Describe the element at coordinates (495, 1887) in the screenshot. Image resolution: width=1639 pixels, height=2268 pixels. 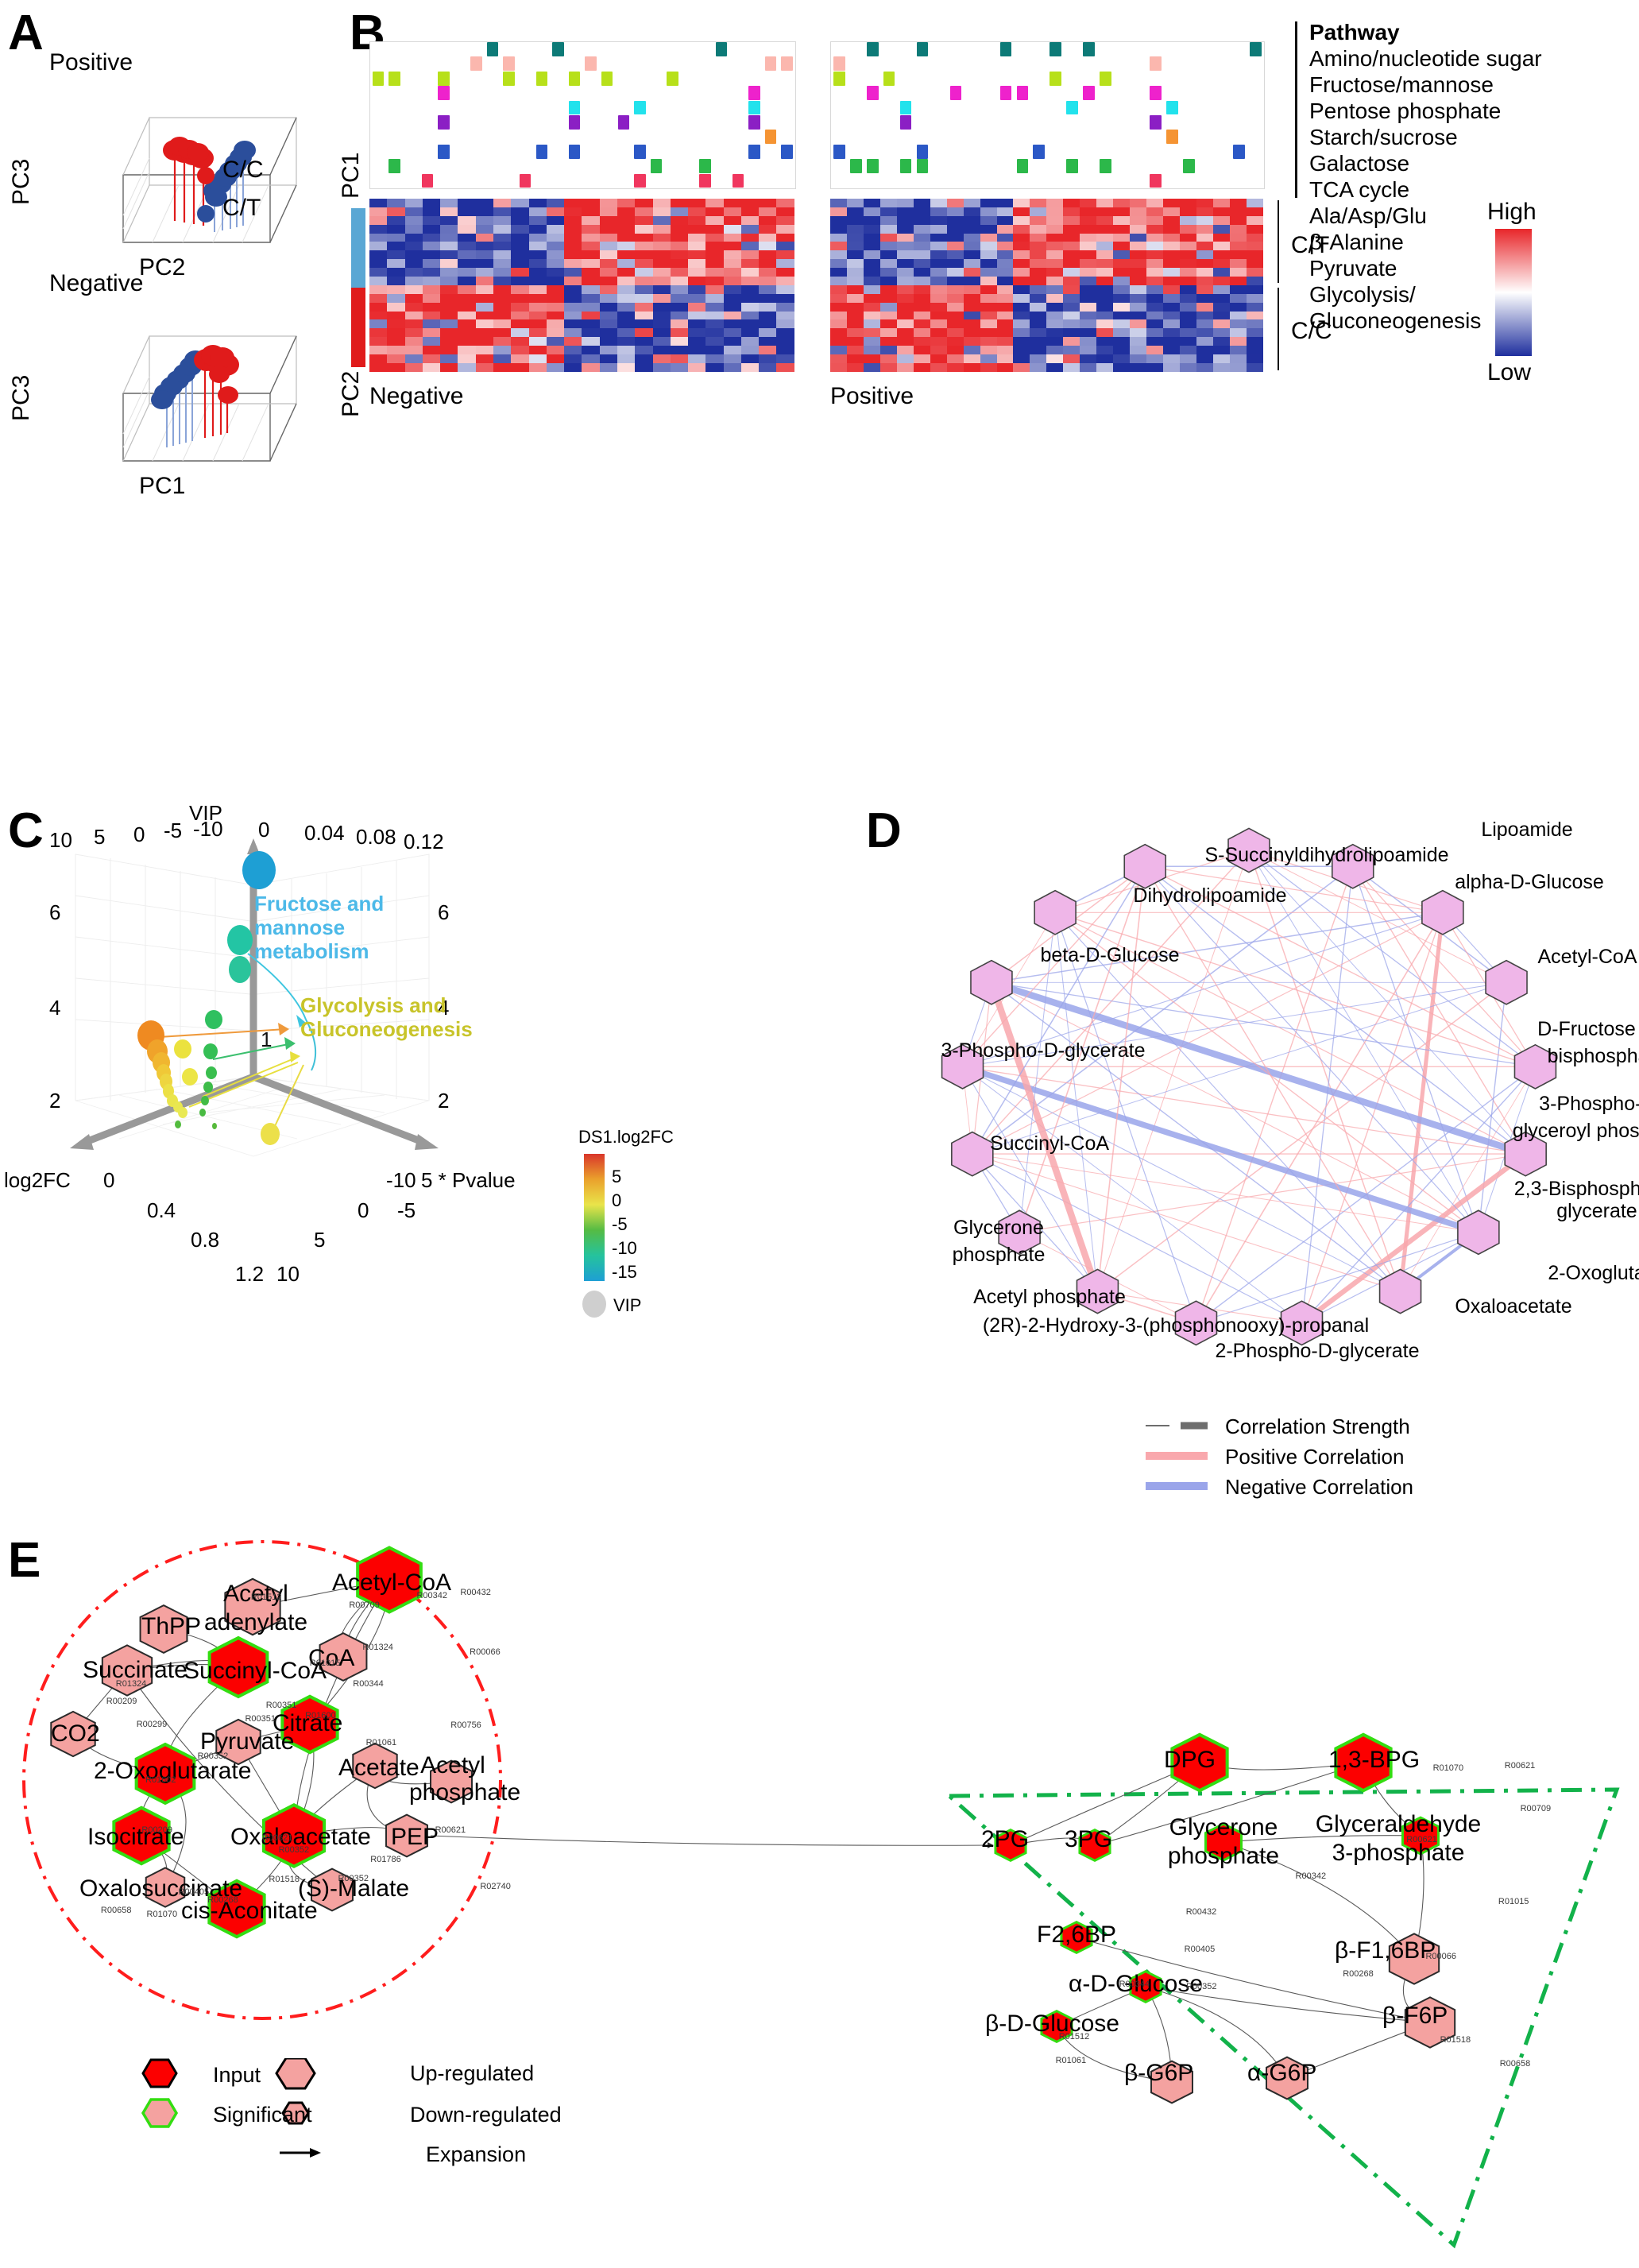
I see `reaction-id-label: R02740` at that location.